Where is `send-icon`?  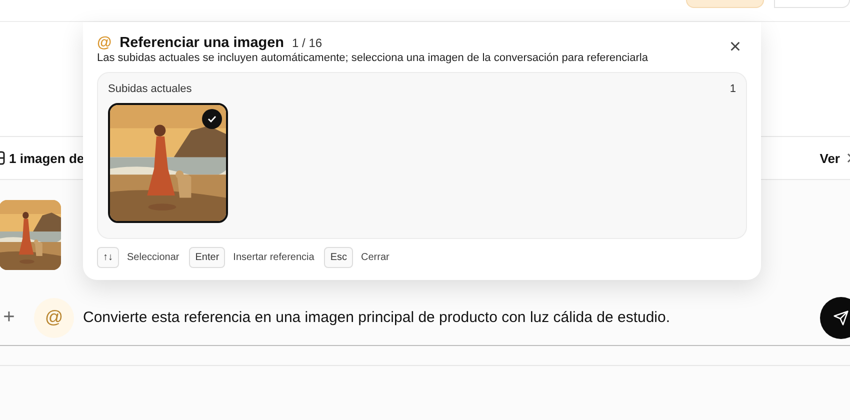 send-icon is located at coordinates (841, 318).